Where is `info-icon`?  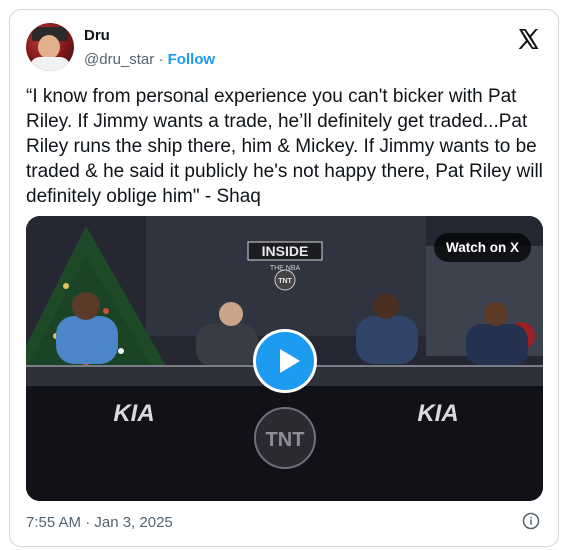 info-icon is located at coordinates (531, 521).